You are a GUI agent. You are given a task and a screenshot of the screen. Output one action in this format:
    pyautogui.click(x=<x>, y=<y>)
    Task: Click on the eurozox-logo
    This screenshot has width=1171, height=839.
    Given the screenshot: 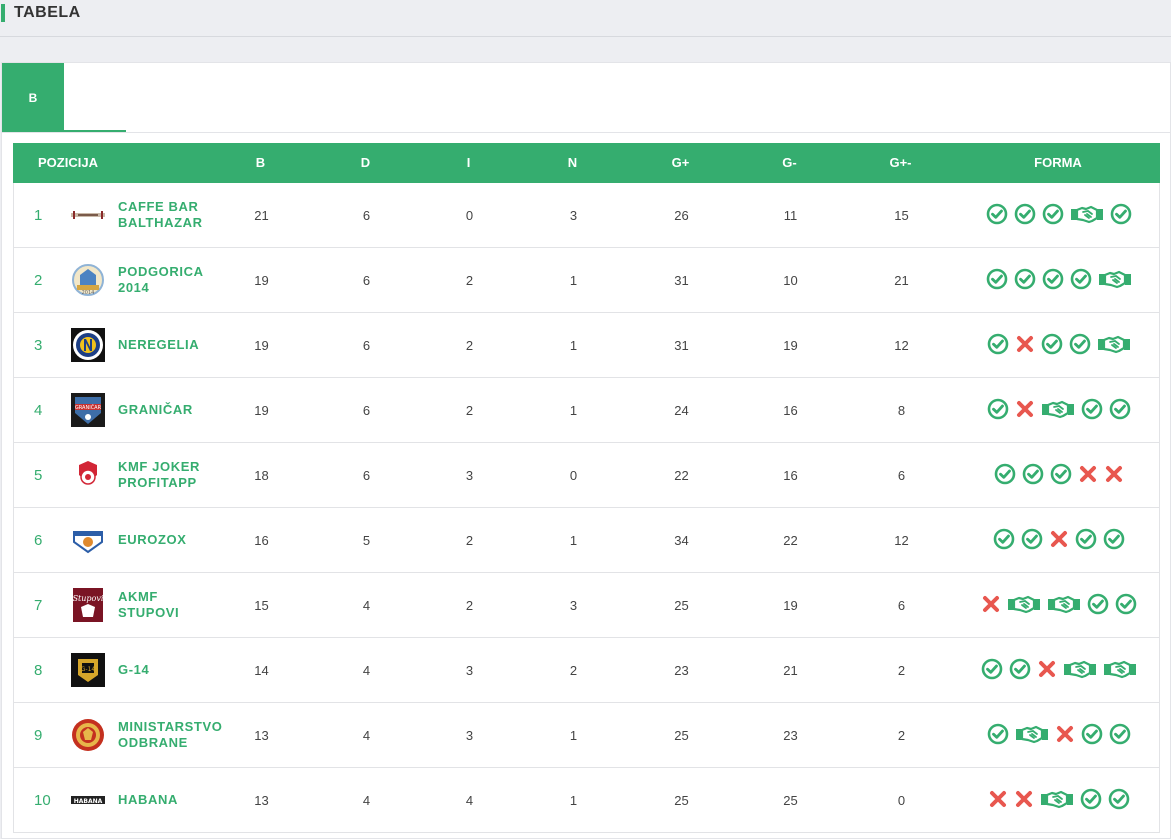 What is the action you would take?
    pyautogui.click(x=88, y=540)
    